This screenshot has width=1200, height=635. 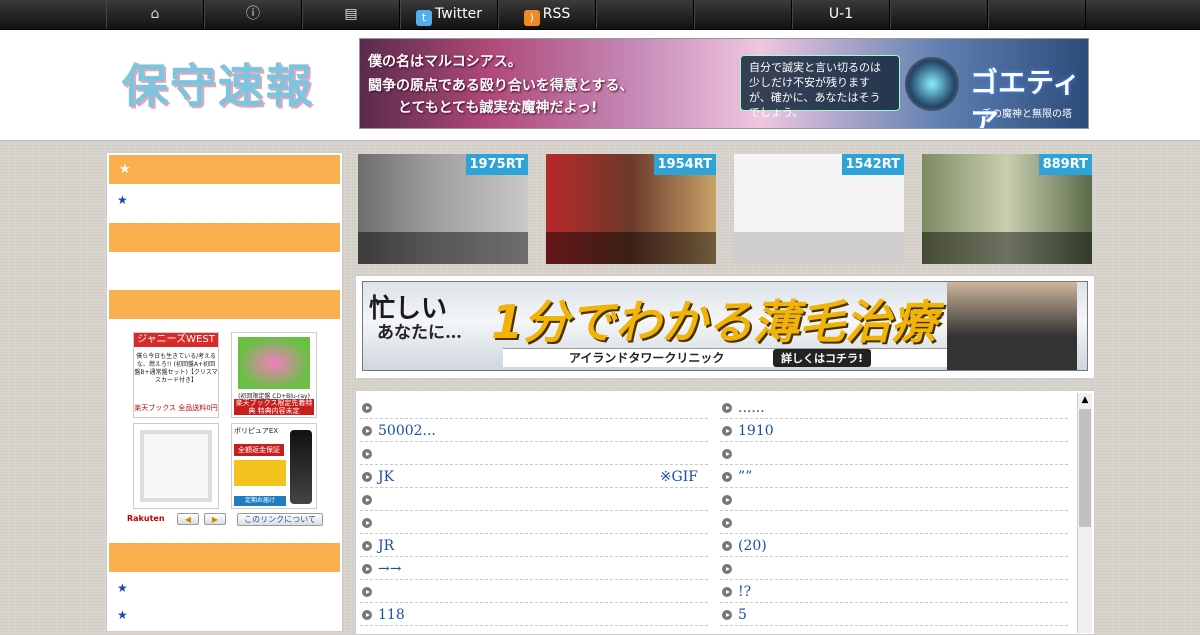 What do you see at coordinates (894, 592) in the screenshot?
I see `list-item: !?` at bounding box center [894, 592].